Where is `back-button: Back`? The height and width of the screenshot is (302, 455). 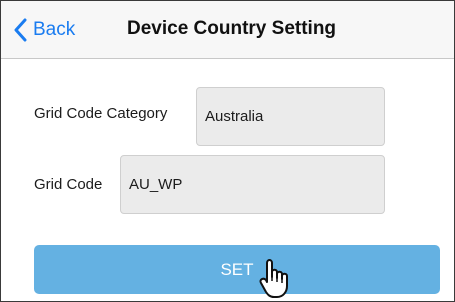 back-button: Back is located at coordinates (44, 30).